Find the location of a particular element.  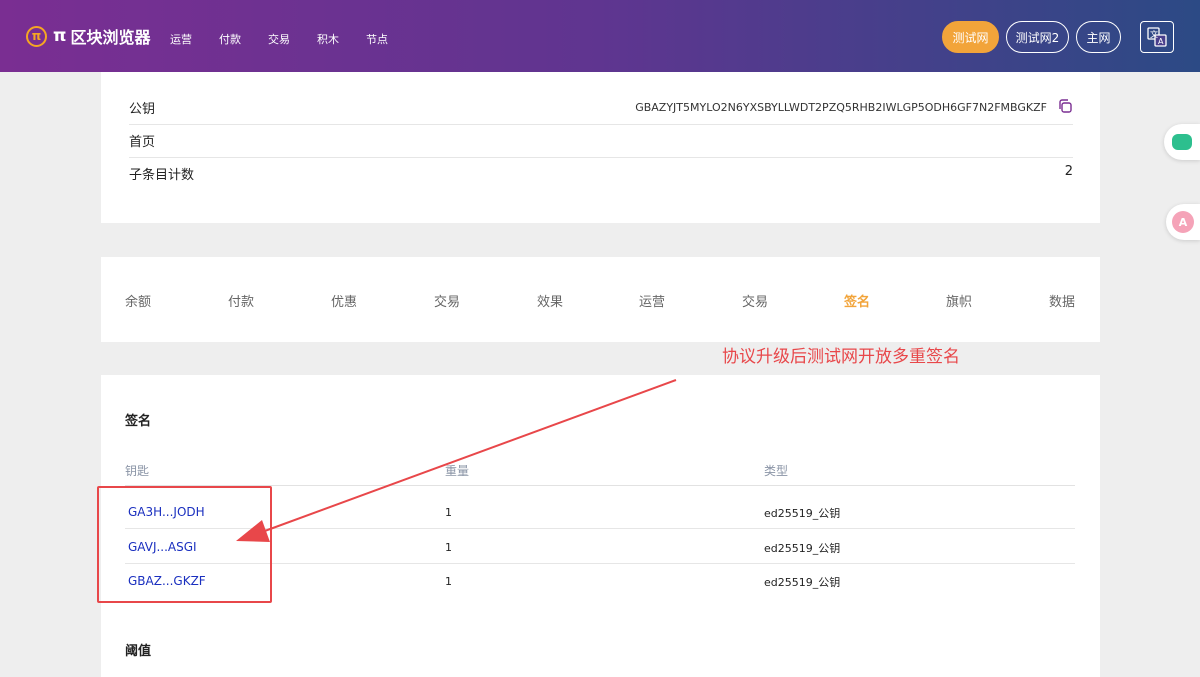

chat-float-button is located at coordinates (1182, 142).